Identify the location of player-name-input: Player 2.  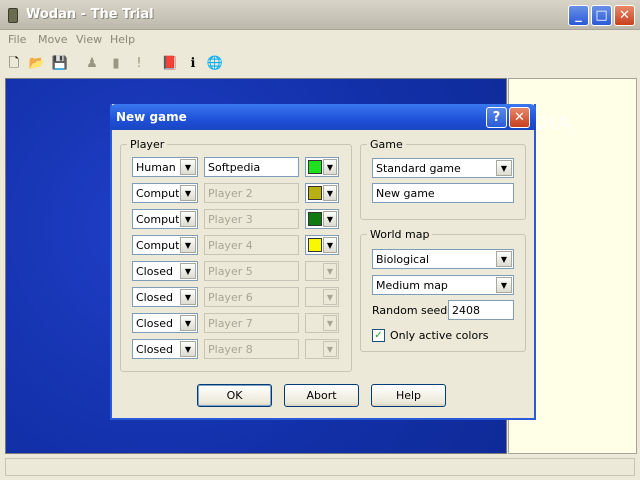
(251, 193).